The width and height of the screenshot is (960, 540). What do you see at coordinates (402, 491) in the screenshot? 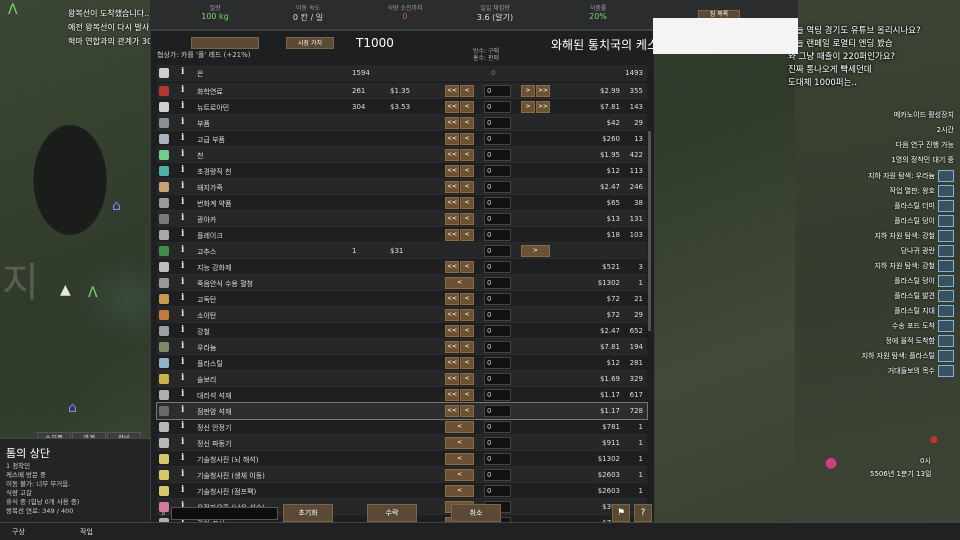
I see `trade-row: i 기술청사진 (점프팩) <0 $2603 1` at bounding box center [402, 491].